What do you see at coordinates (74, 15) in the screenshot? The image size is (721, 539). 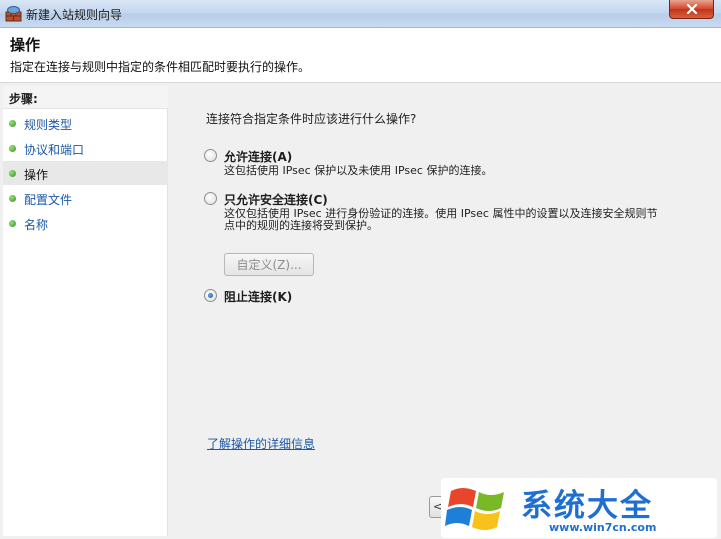 I see `window-title: 新建入站规则向导` at bounding box center [74, 15].